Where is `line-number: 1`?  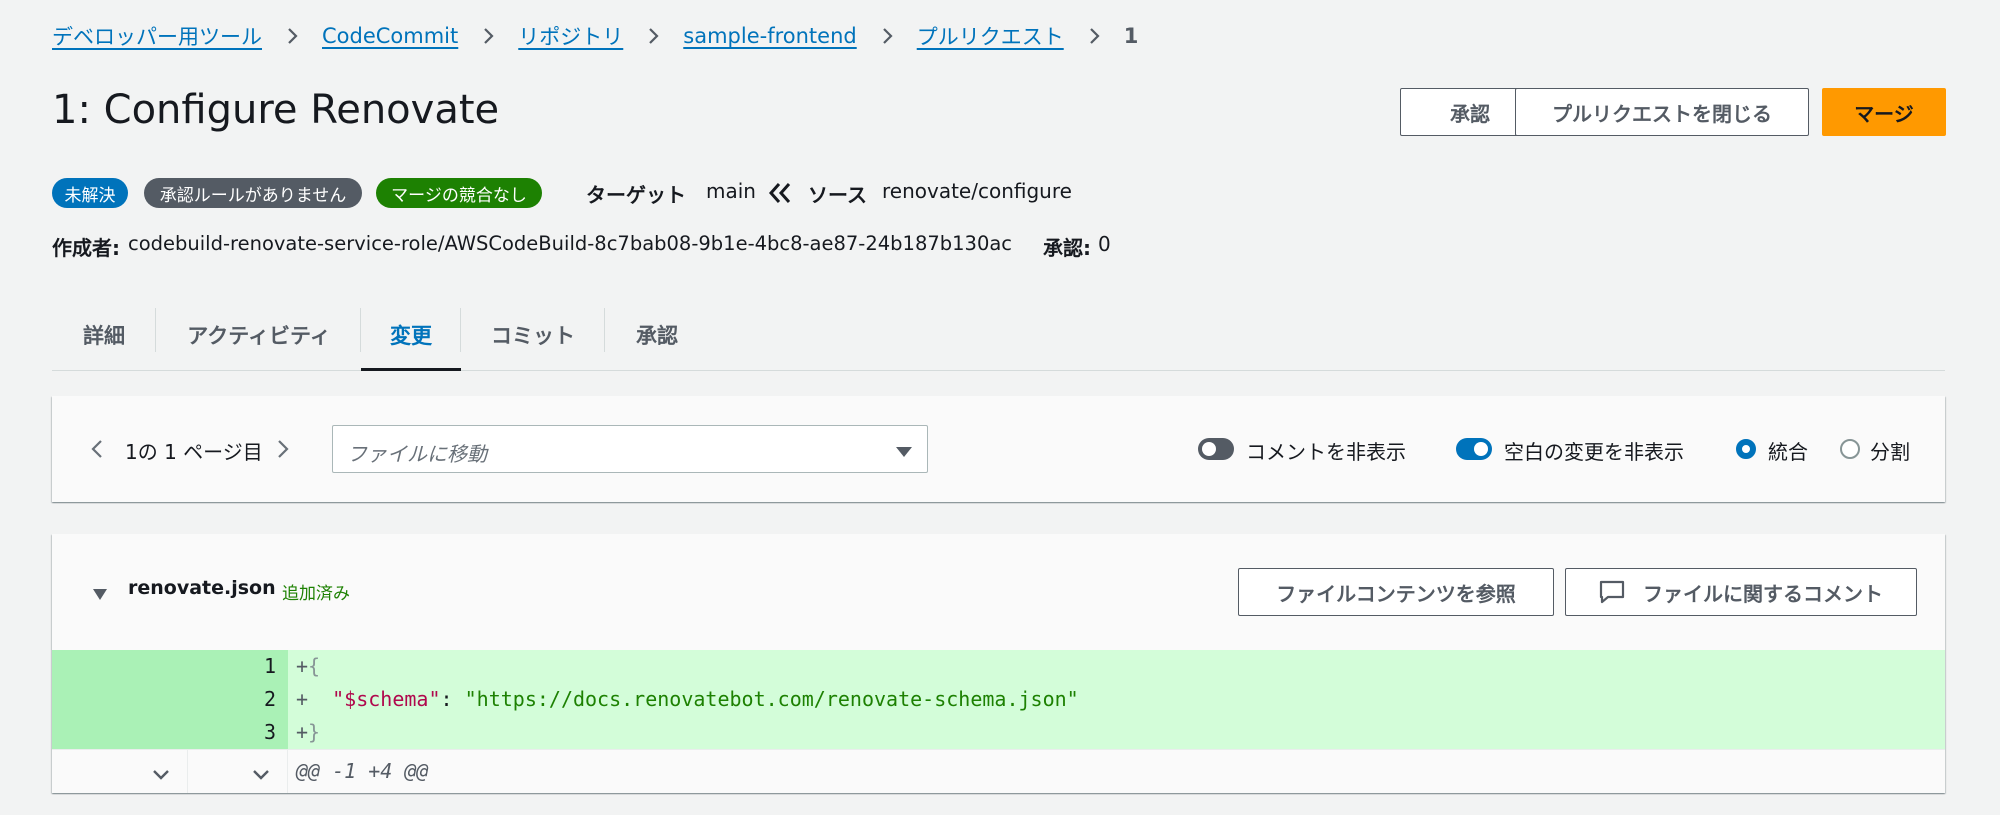
line-number: 1 is located at coordinates (269, 666).